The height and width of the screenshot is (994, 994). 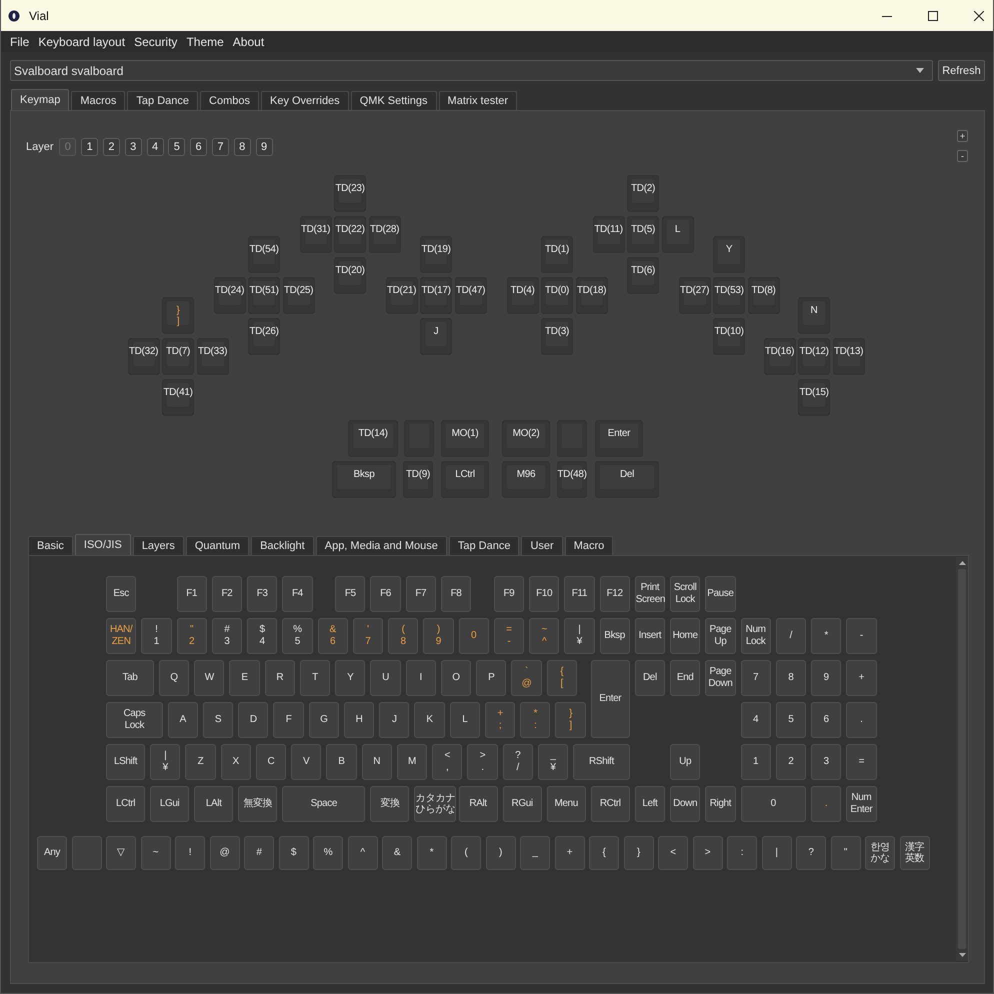 What do you see at coordinates (324, 804) in the screenshot?
I see `key: Space` at bounding box center [324, 804].